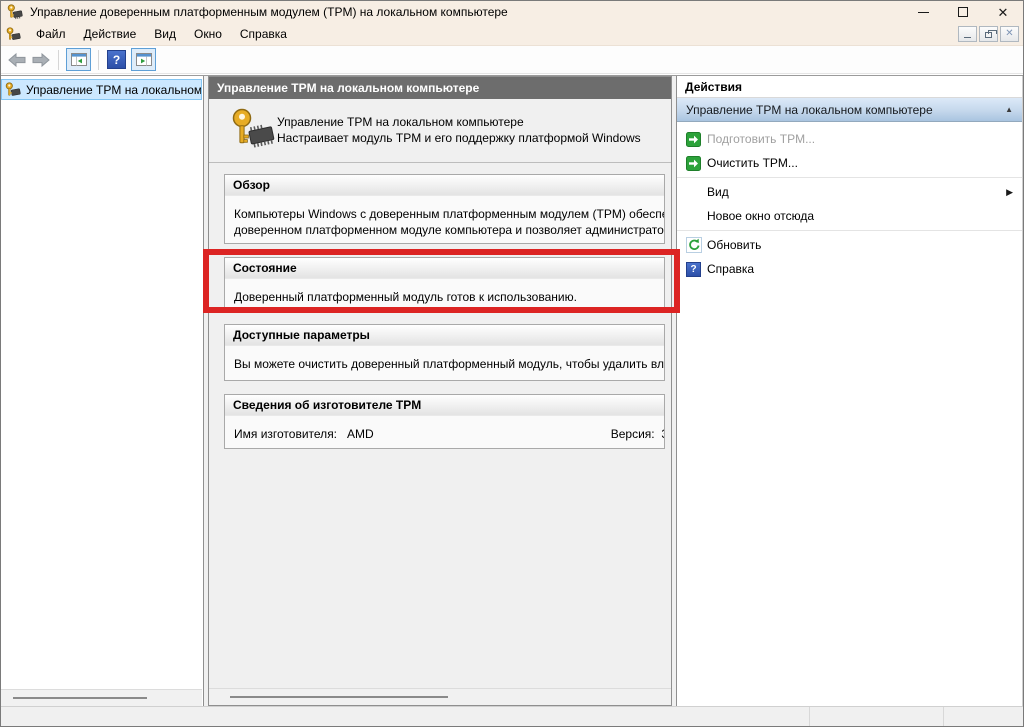 This screenshot has height=727, width=1024. I want to click on tpm-key-chip-icon-large, so click(254, 130).